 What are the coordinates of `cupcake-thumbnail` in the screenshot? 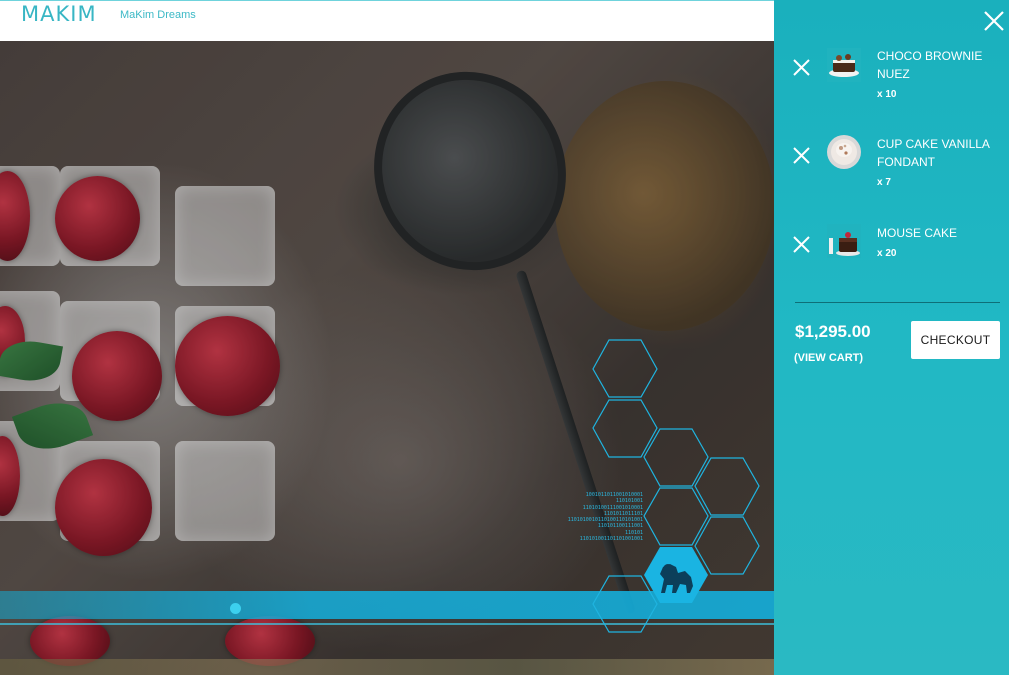 It's located at (844, 152).